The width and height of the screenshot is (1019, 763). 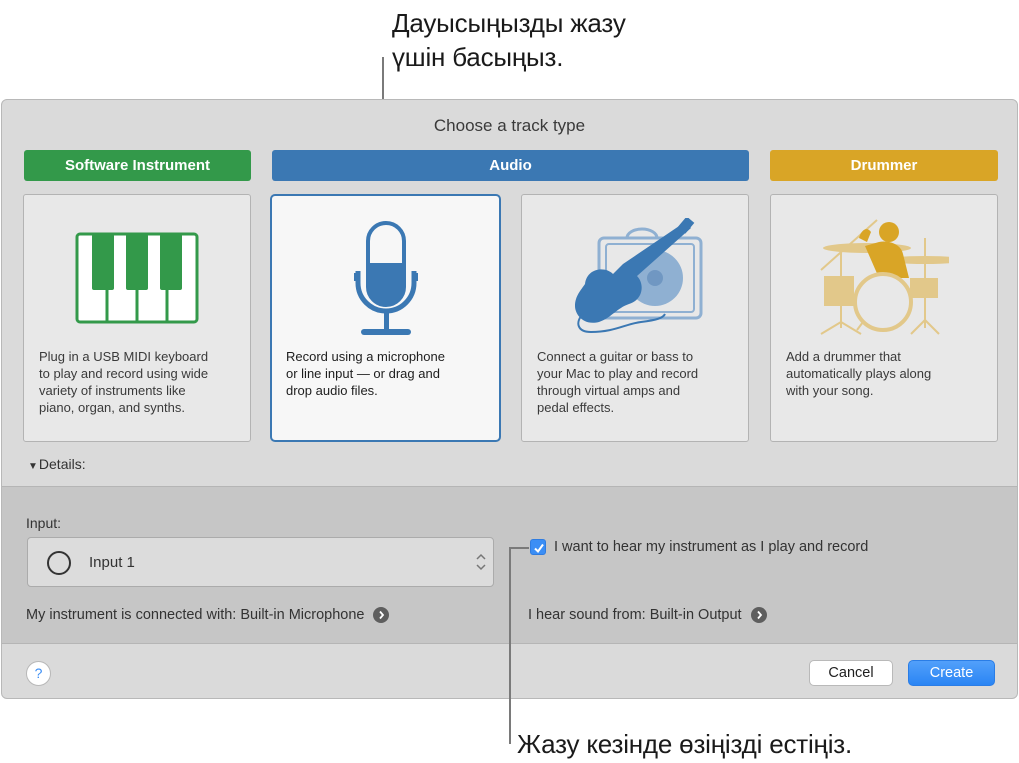 I want to click on callout-line-1: Дауысыңызды жазу, so click(x=509, y=23).